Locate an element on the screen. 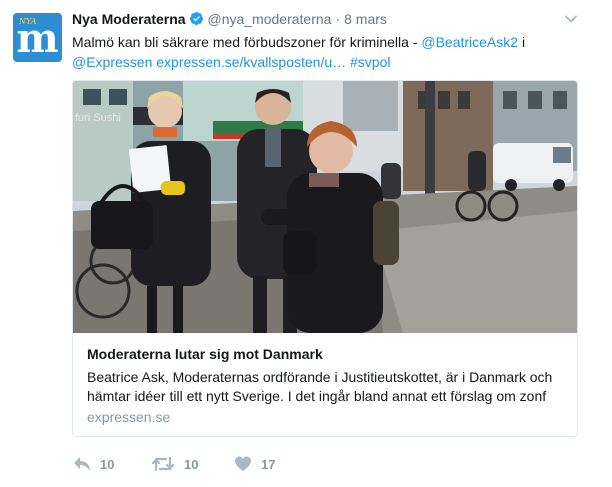 The width and height of the screenshot is (612, 487). retweet-count: 10 is located at coordinates (191, 464).